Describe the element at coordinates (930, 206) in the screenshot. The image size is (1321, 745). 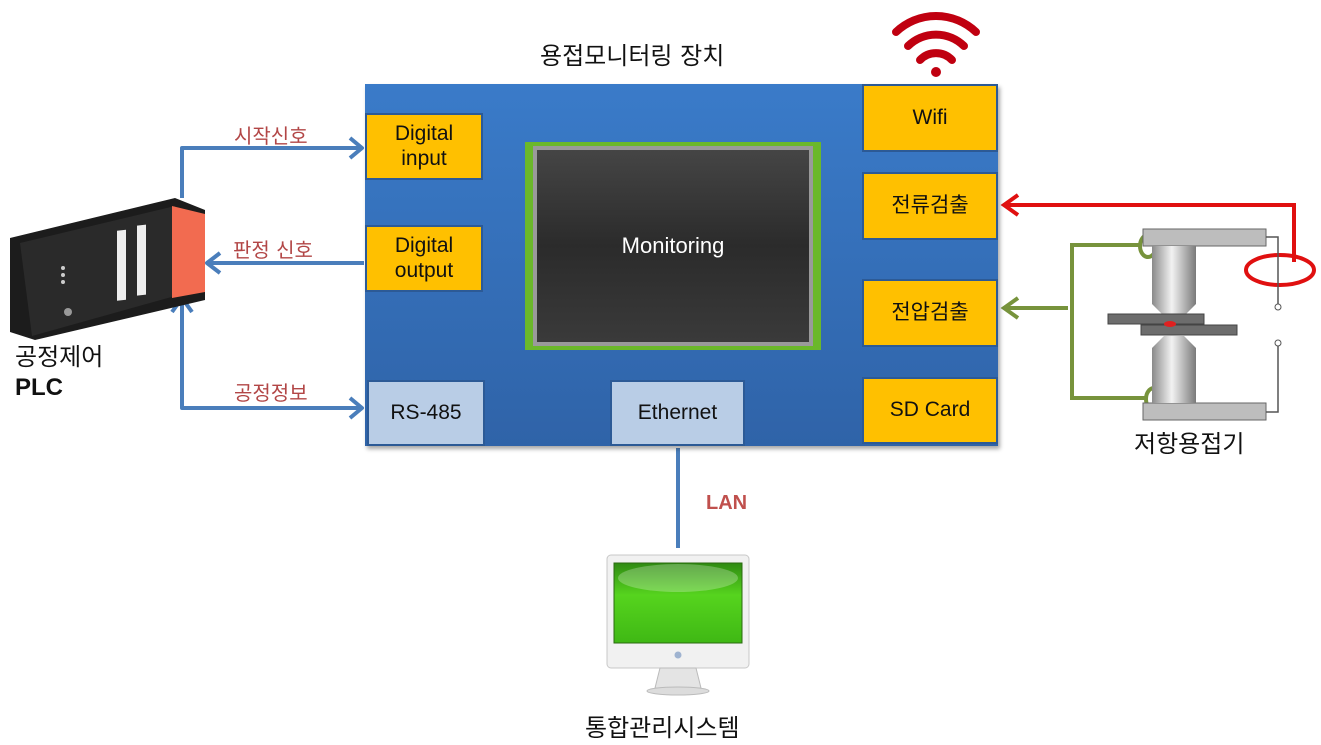
I see `current-detection-module: 전류검출` at that location.